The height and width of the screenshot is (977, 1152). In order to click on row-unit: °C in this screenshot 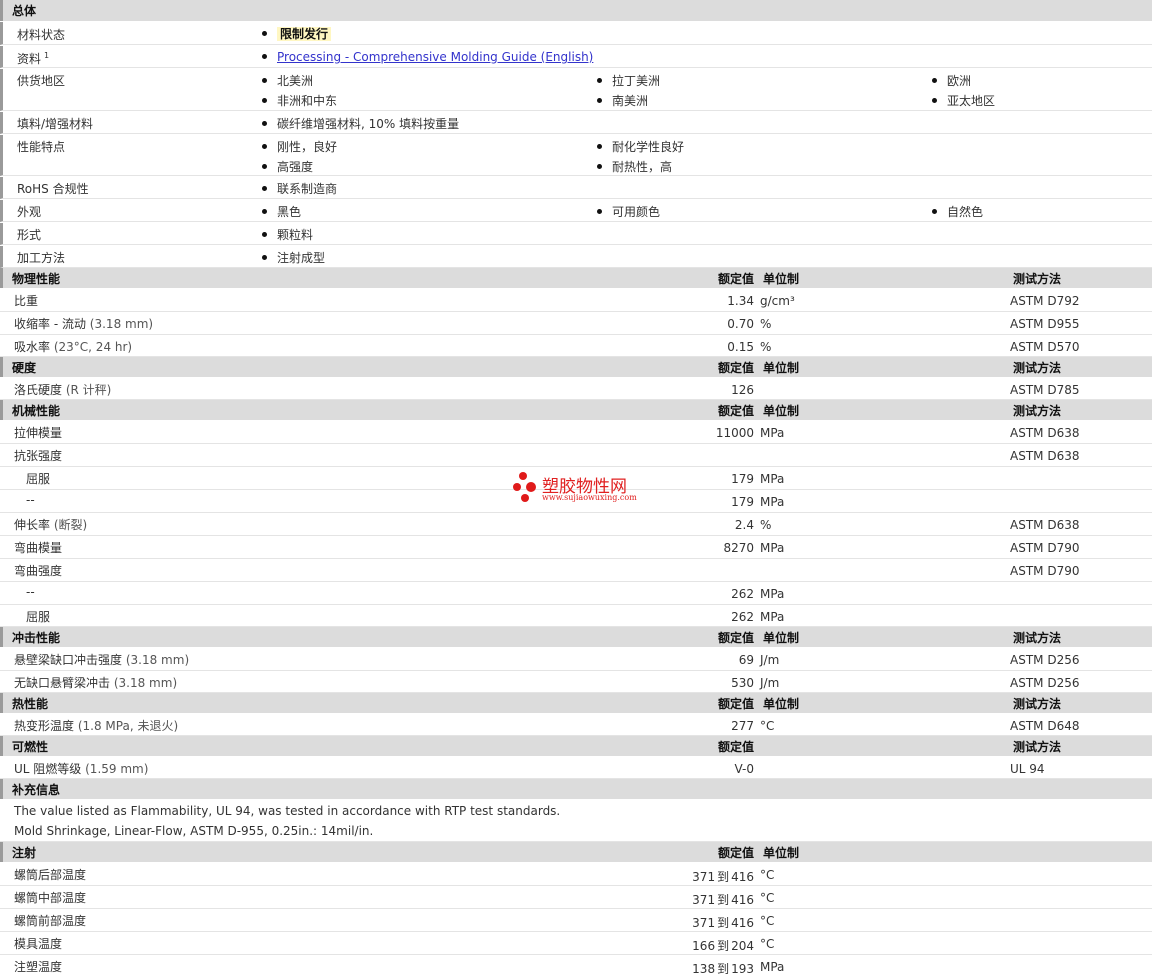, I will do `click(767, 898)`.